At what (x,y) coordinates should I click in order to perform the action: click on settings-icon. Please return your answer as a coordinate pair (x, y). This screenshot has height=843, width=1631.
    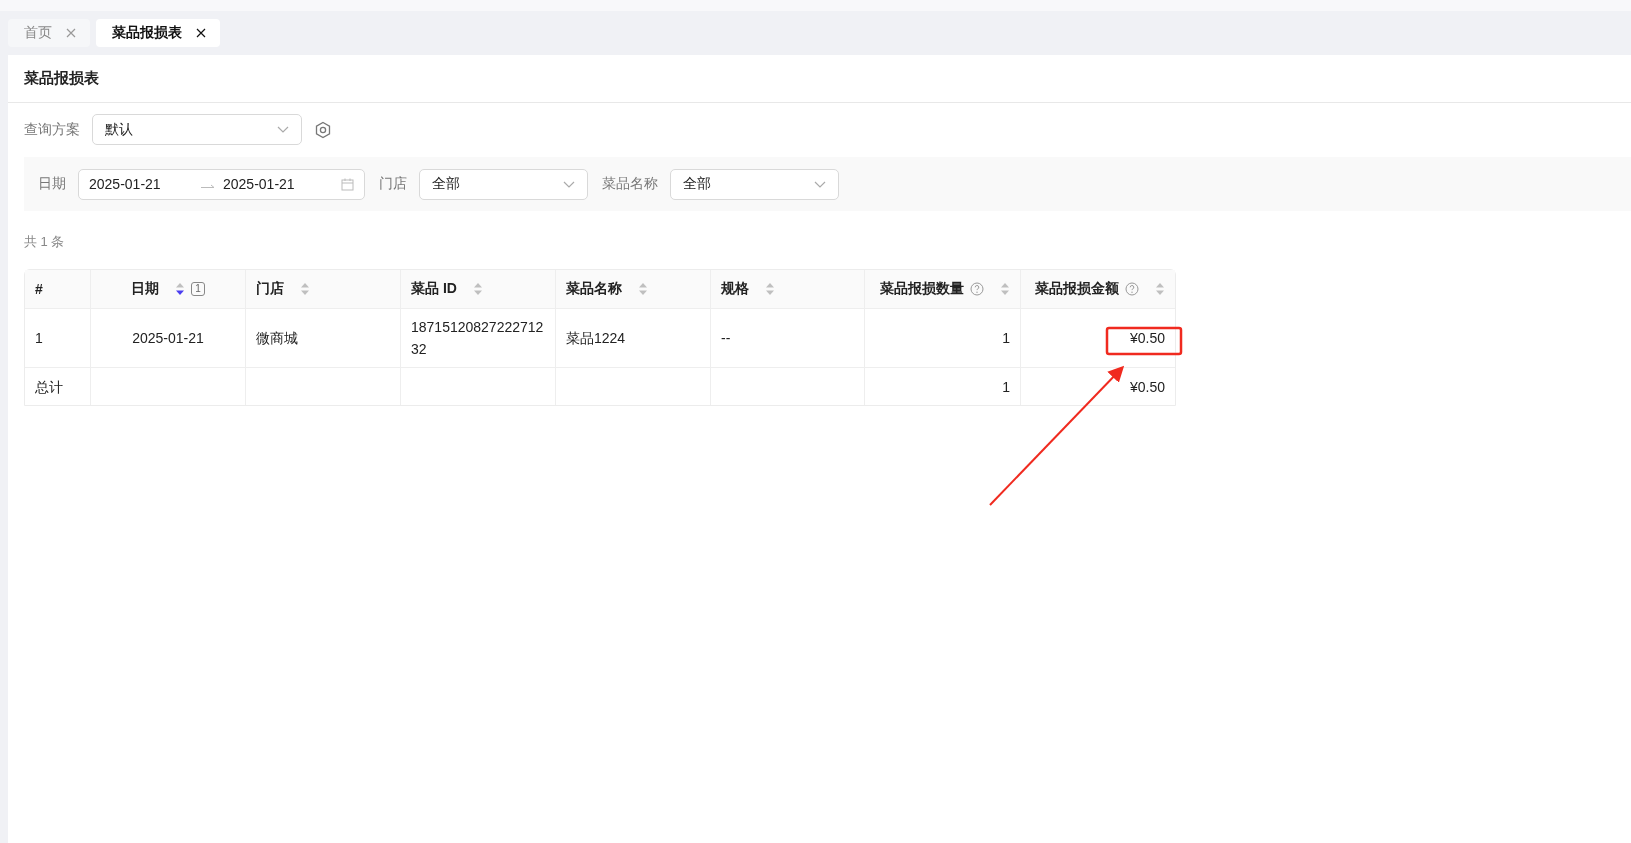
    Looking at the image, I should click on (323, 129).